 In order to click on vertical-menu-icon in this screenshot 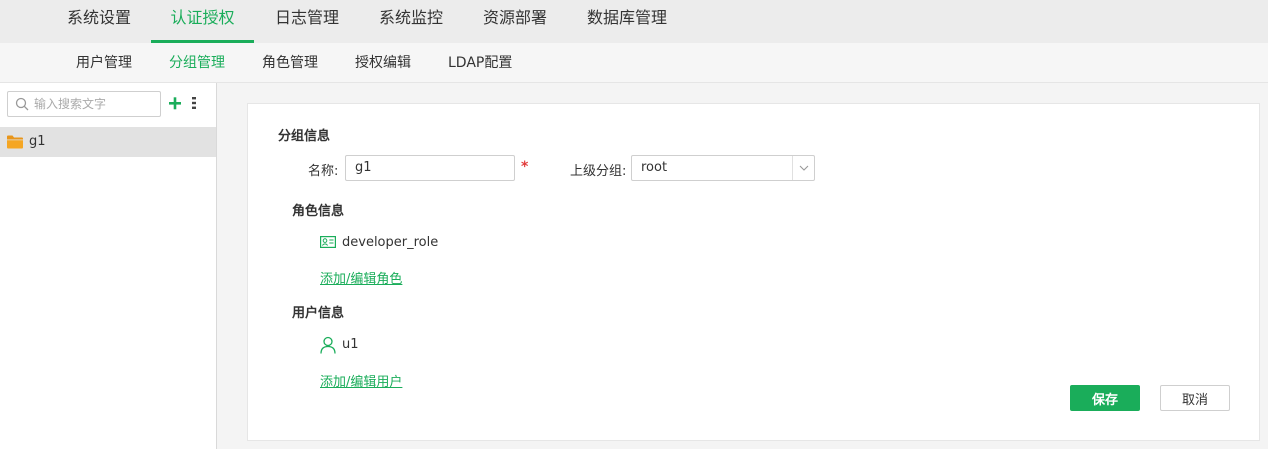, I will do `click(194, 103)`.